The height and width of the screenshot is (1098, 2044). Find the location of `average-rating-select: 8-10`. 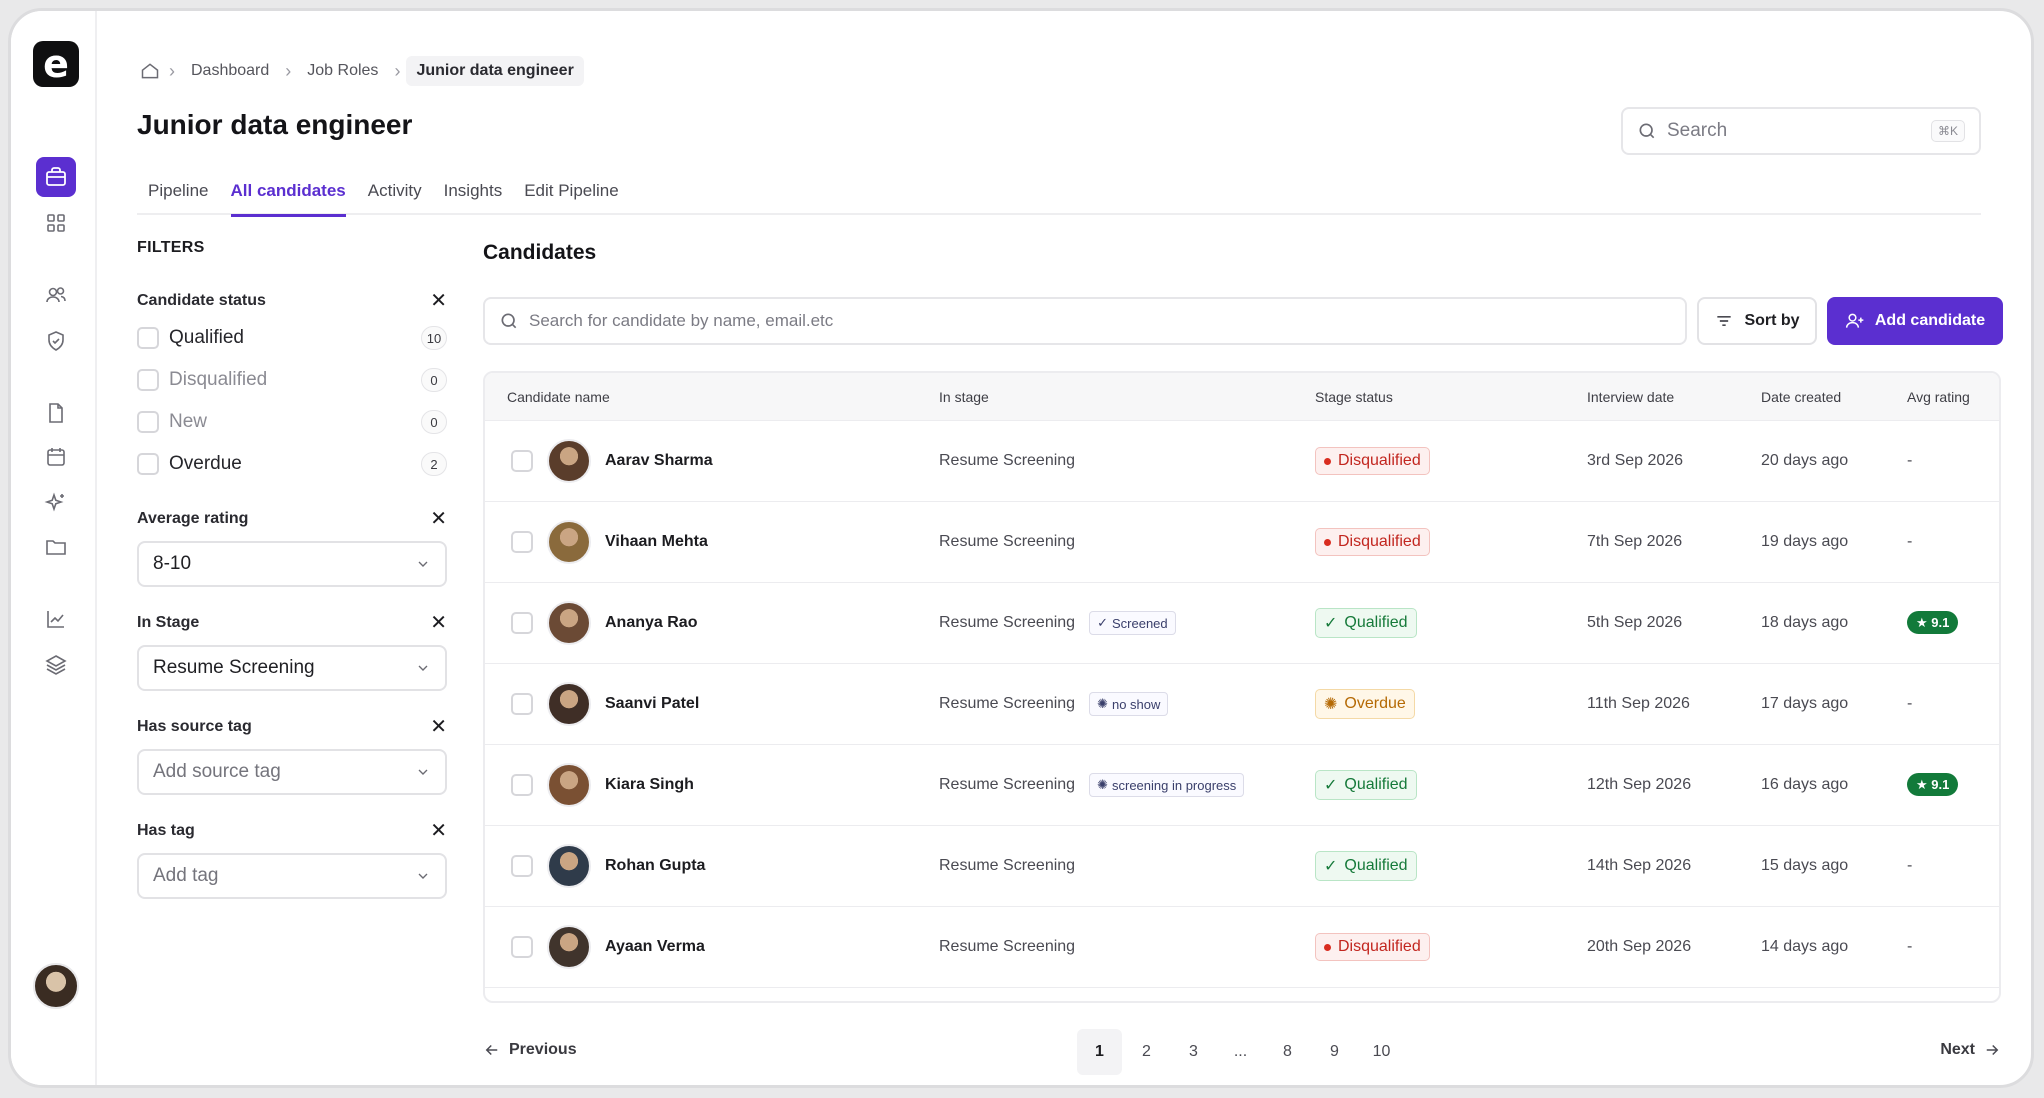

average-rating-select: 8-10 is located at coordinates (292, 564).